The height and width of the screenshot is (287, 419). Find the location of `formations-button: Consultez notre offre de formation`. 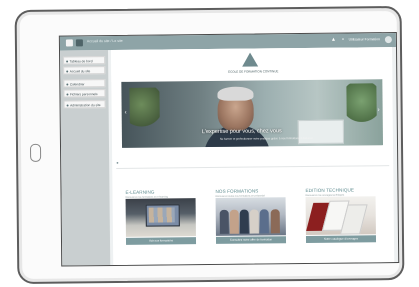

formations-button: Consultez notre offre de formation is located at coordinates (251, 240).